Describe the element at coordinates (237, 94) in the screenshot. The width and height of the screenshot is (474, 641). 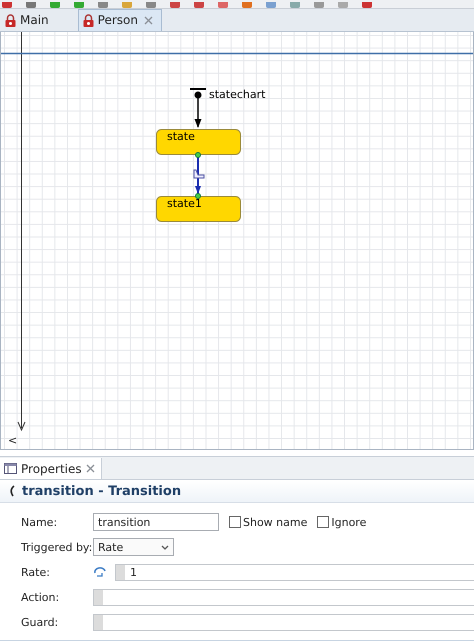
I see `statechart-label: statechart` at that location.